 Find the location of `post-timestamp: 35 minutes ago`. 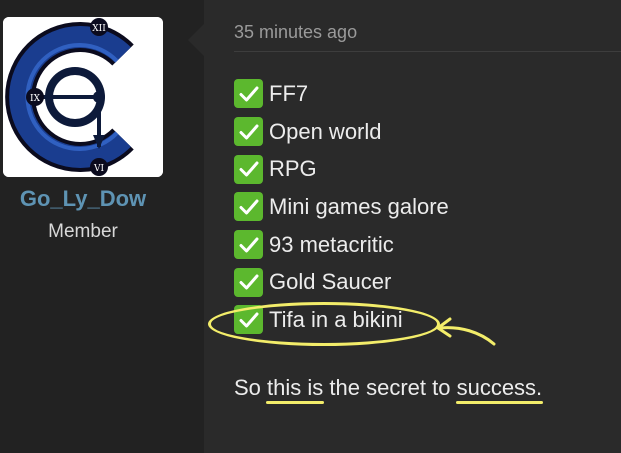

post-timestamp: 35 minutes ago is located at coordinates (295, 32).